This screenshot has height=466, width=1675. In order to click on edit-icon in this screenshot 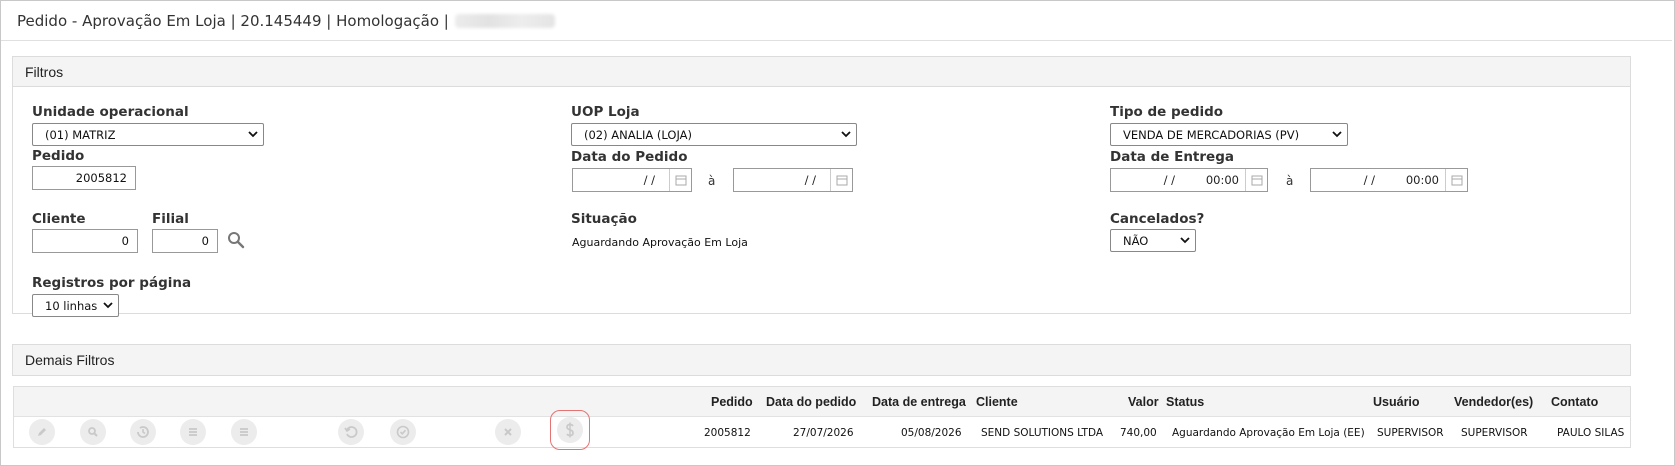, I will do `click(42, 432)`.